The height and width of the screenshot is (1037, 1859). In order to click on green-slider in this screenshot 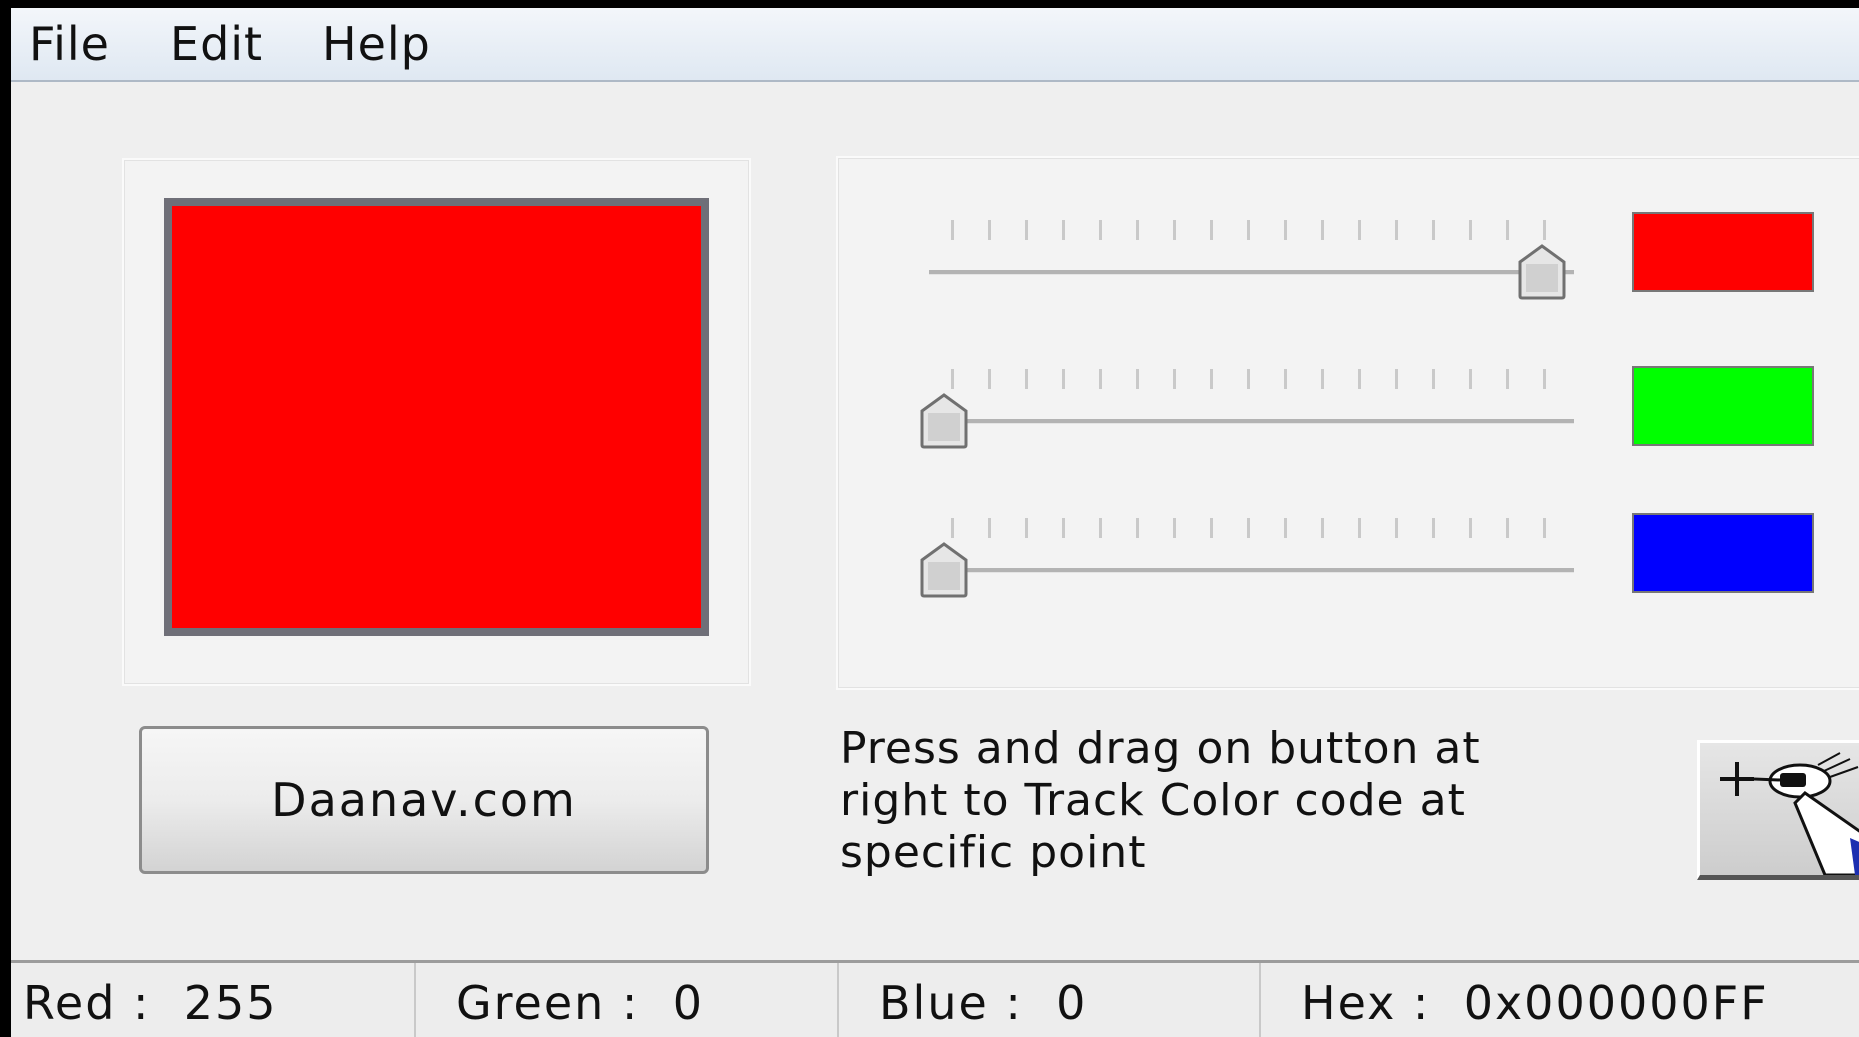, I will do `click(1249, 424)`.